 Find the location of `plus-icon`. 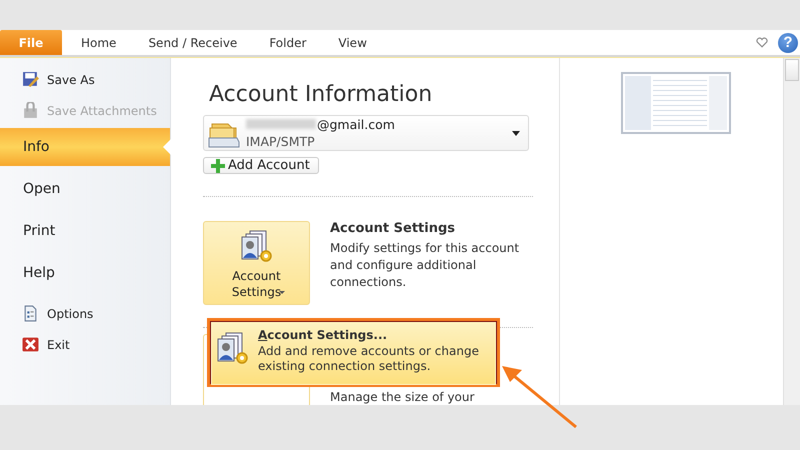

plus-icon is located at coordinates (218, 165).